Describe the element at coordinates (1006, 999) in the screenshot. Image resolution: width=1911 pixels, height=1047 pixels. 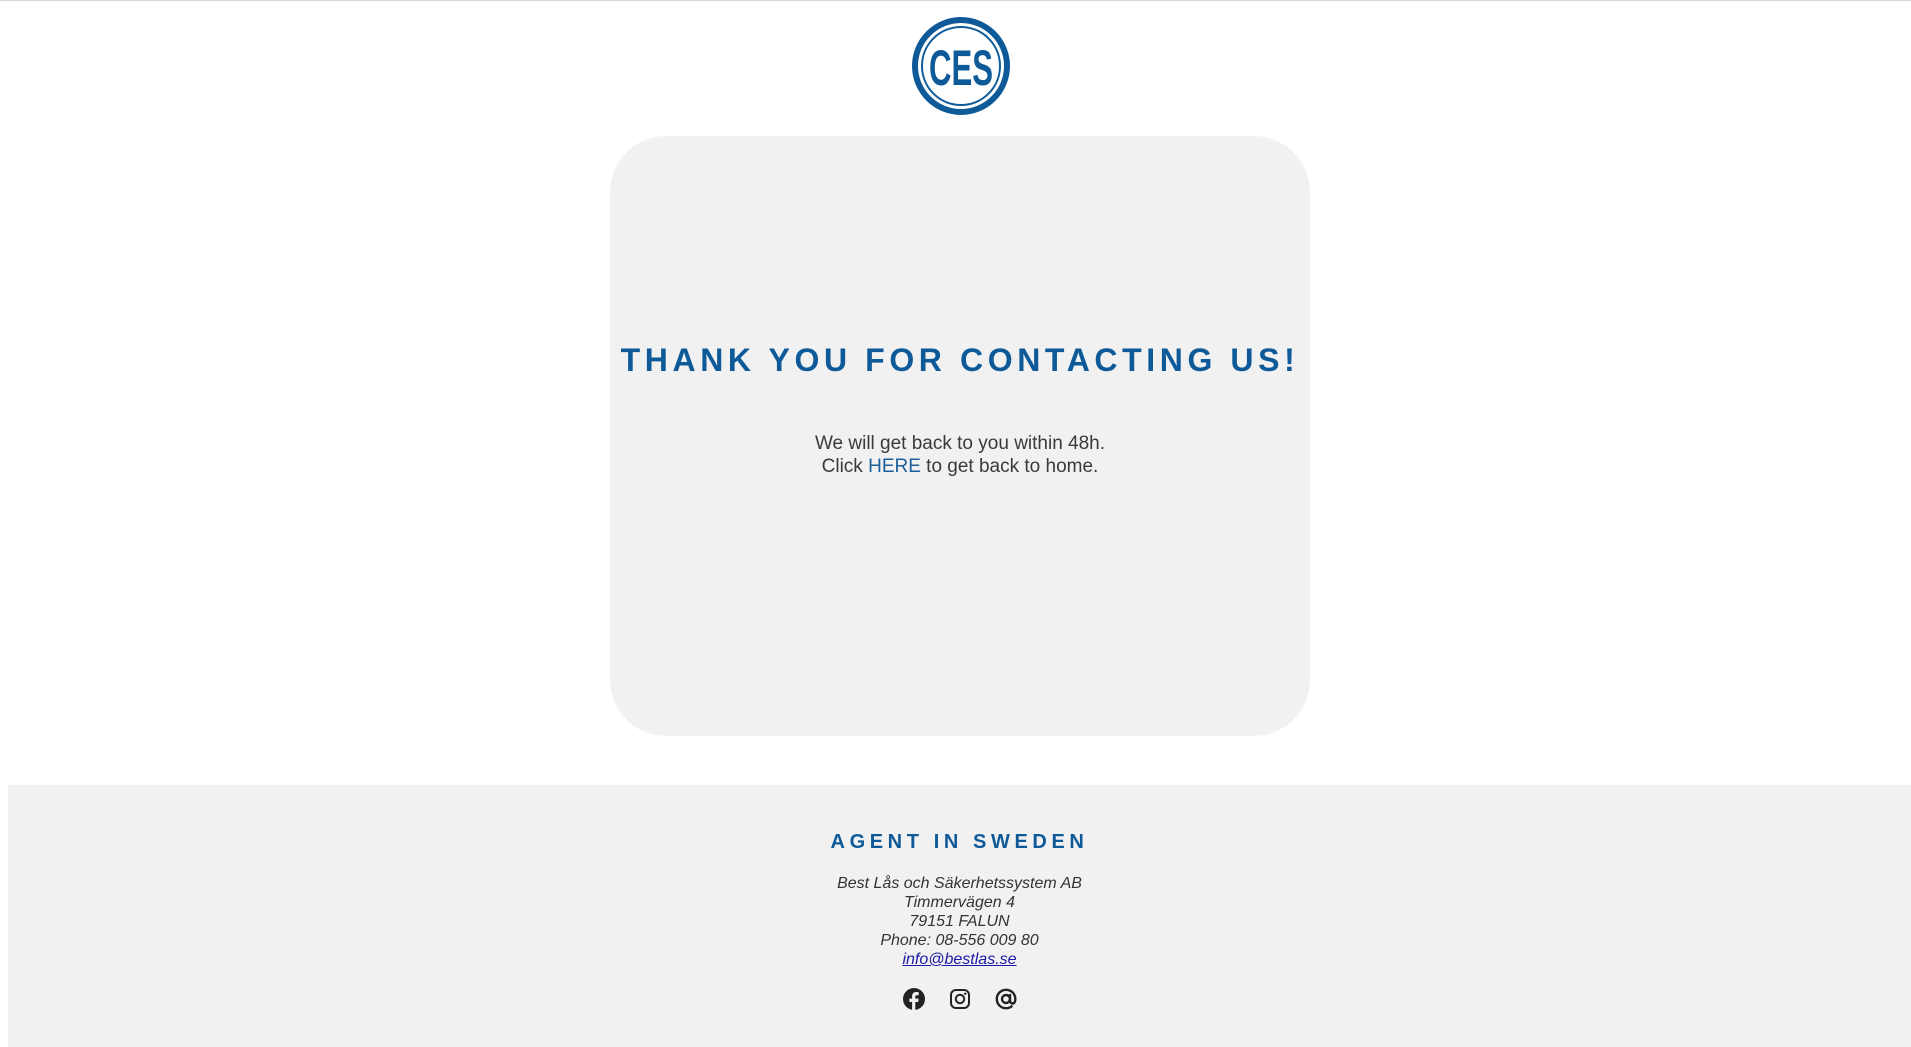
I see `at-sign-icon` at that location.